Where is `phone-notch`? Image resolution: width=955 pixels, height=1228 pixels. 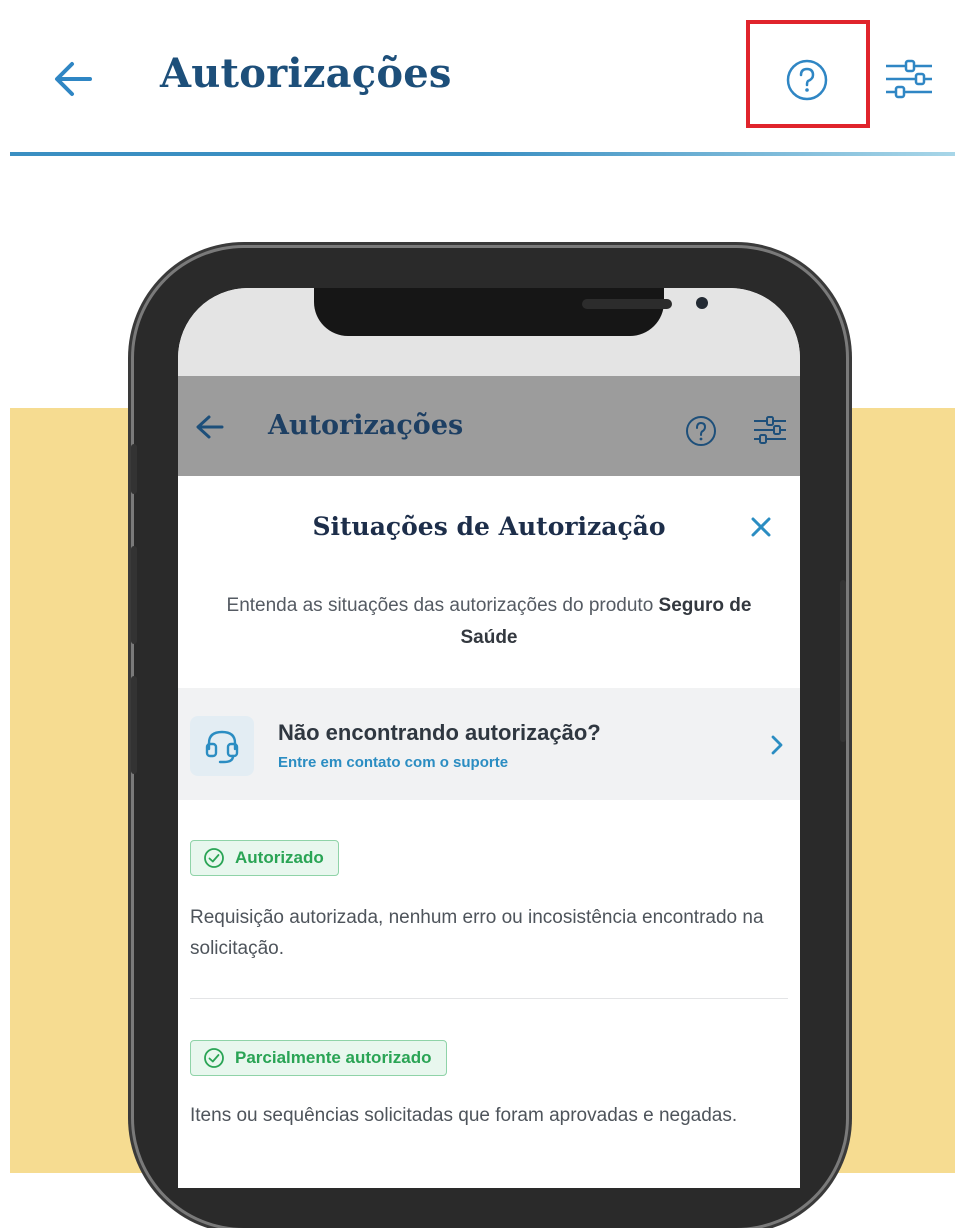 phone-notch is located at coordinates (511, 312).